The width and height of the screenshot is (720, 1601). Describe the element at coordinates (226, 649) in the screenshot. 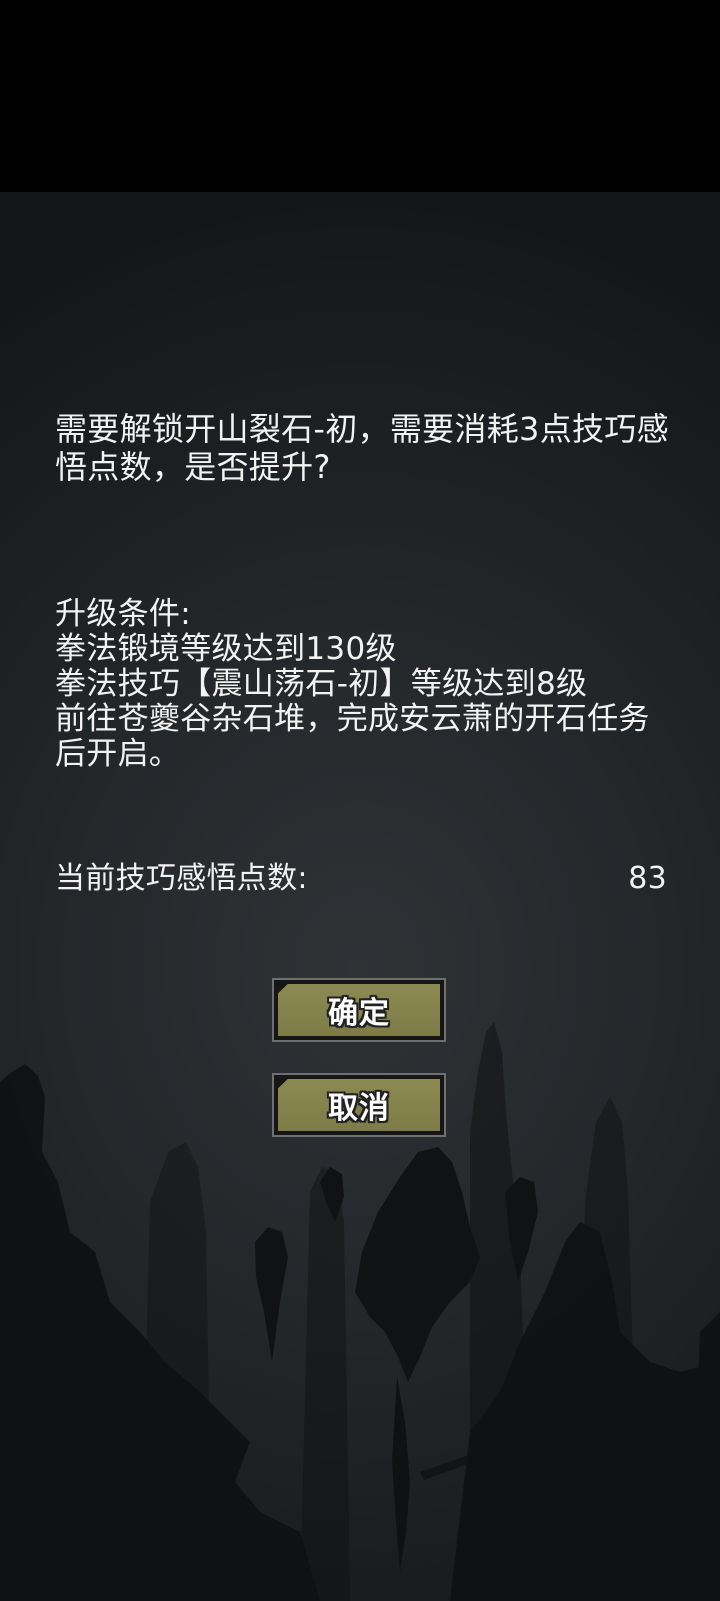

I see `condition-item: 拳法锻境等级达到130级` at that location.